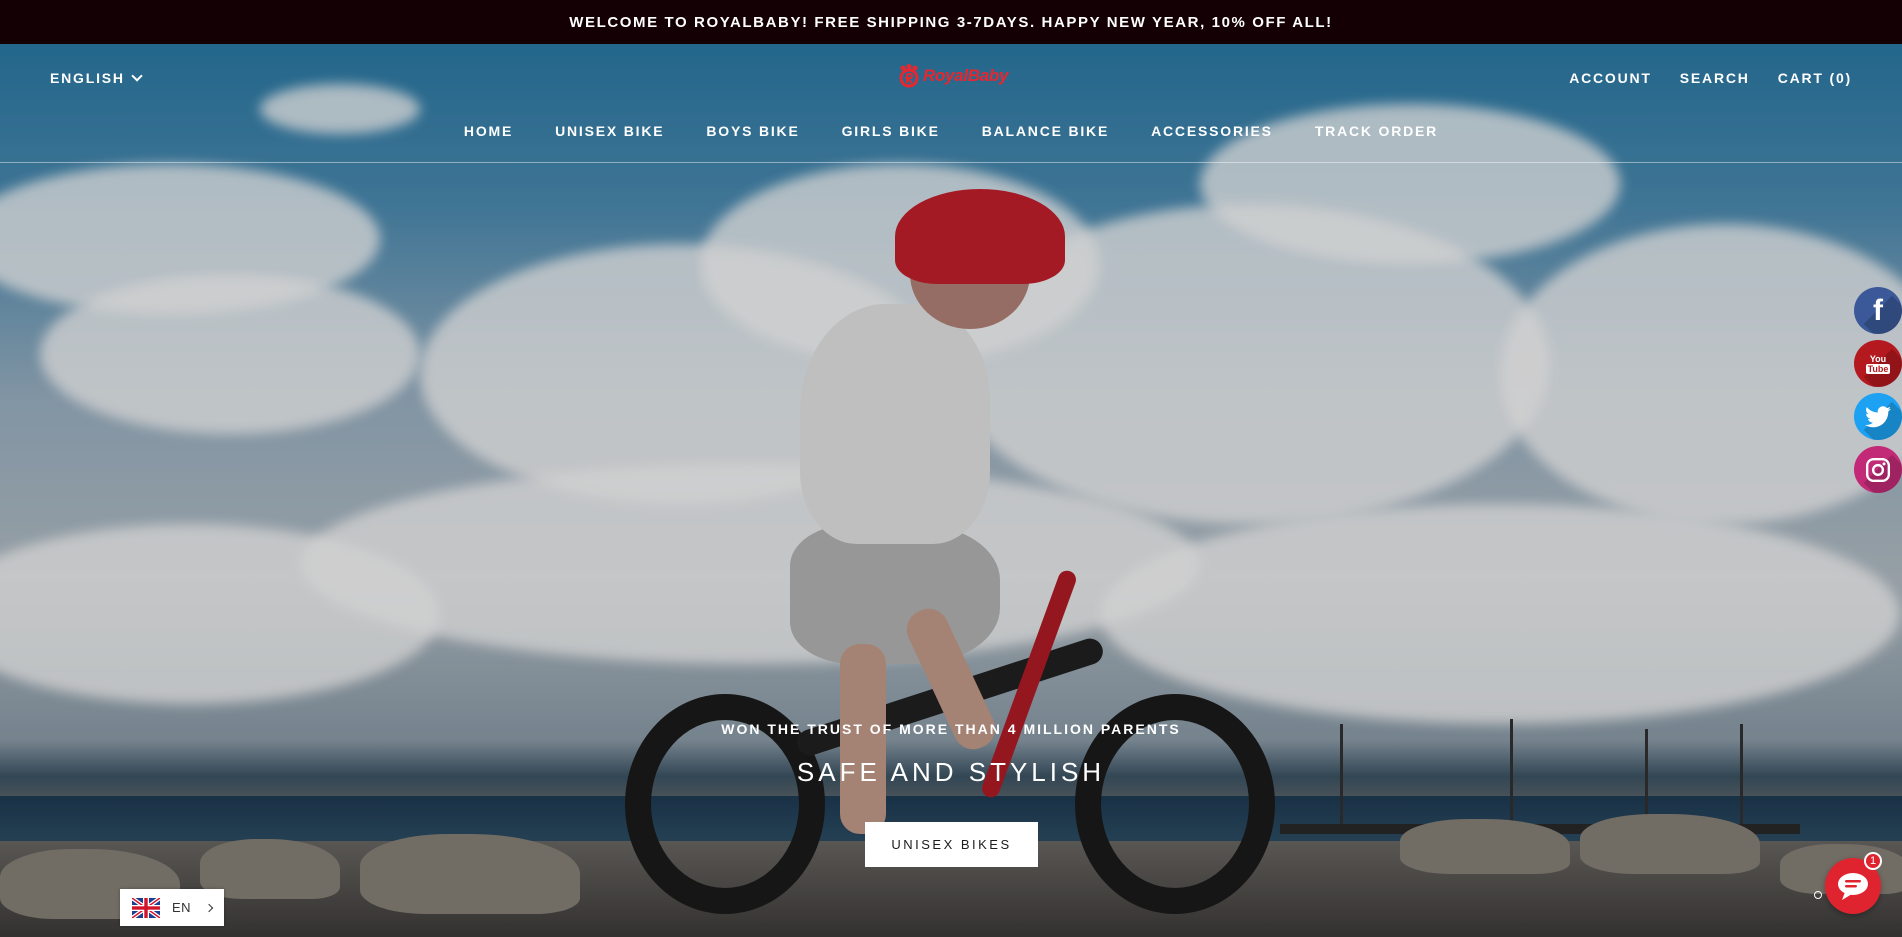 This screenshot has width=1902, height=937. I want to click on twitter-icon, so click(1878, 416).